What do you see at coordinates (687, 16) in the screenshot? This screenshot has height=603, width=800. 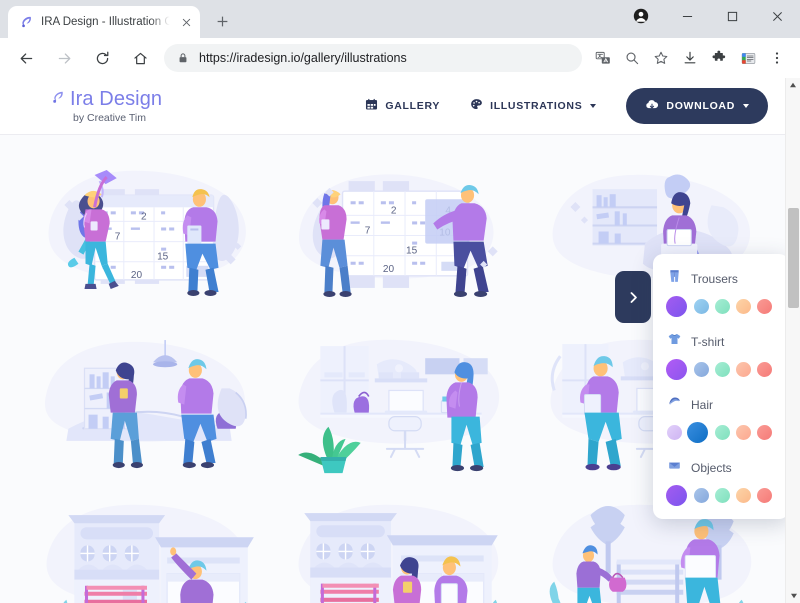 I see `minimize-icon` at bounding box center [687, 16].